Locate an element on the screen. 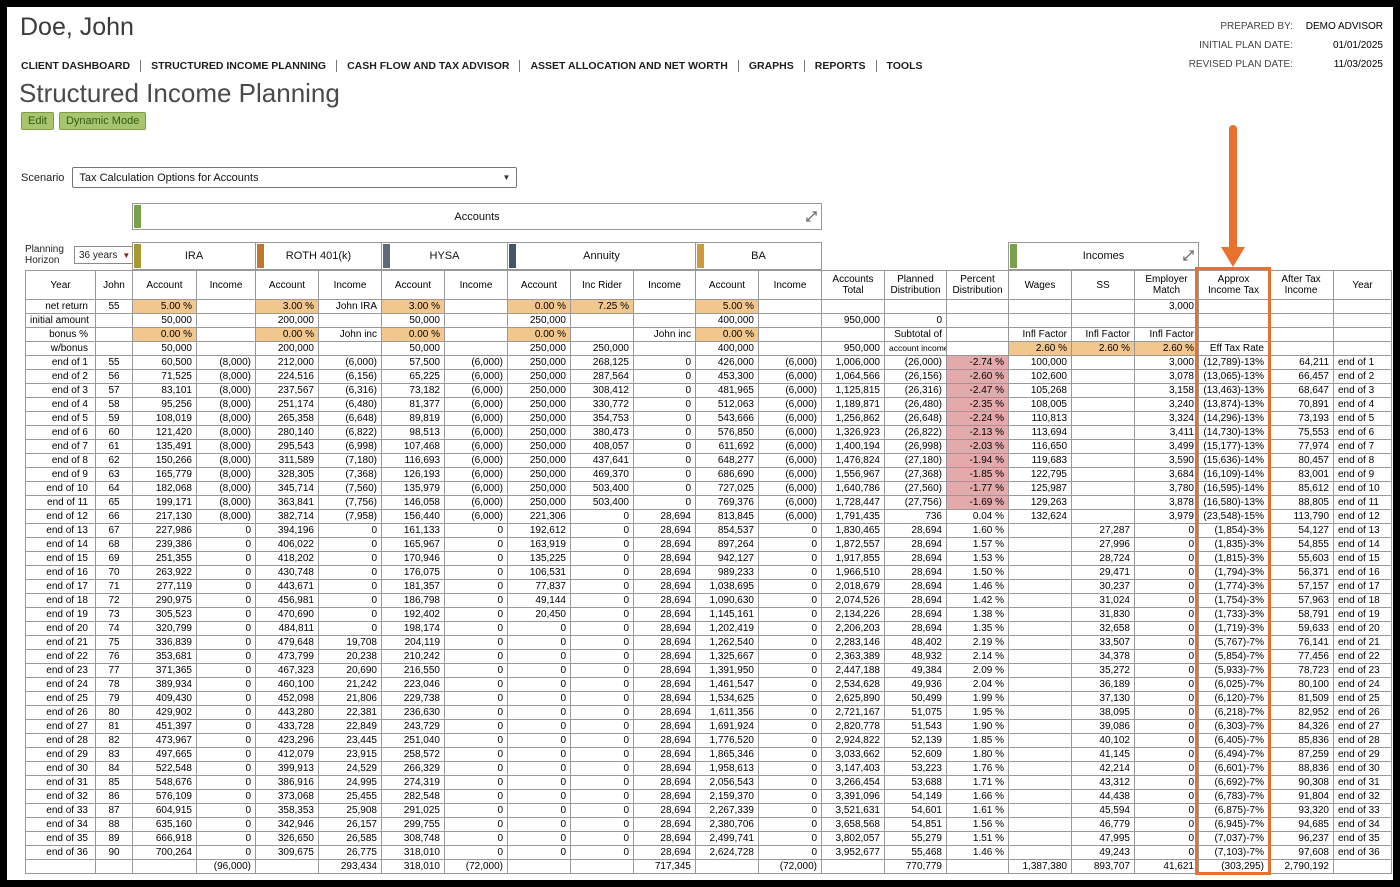  cell: 88 is located at coordinates (114, 824).